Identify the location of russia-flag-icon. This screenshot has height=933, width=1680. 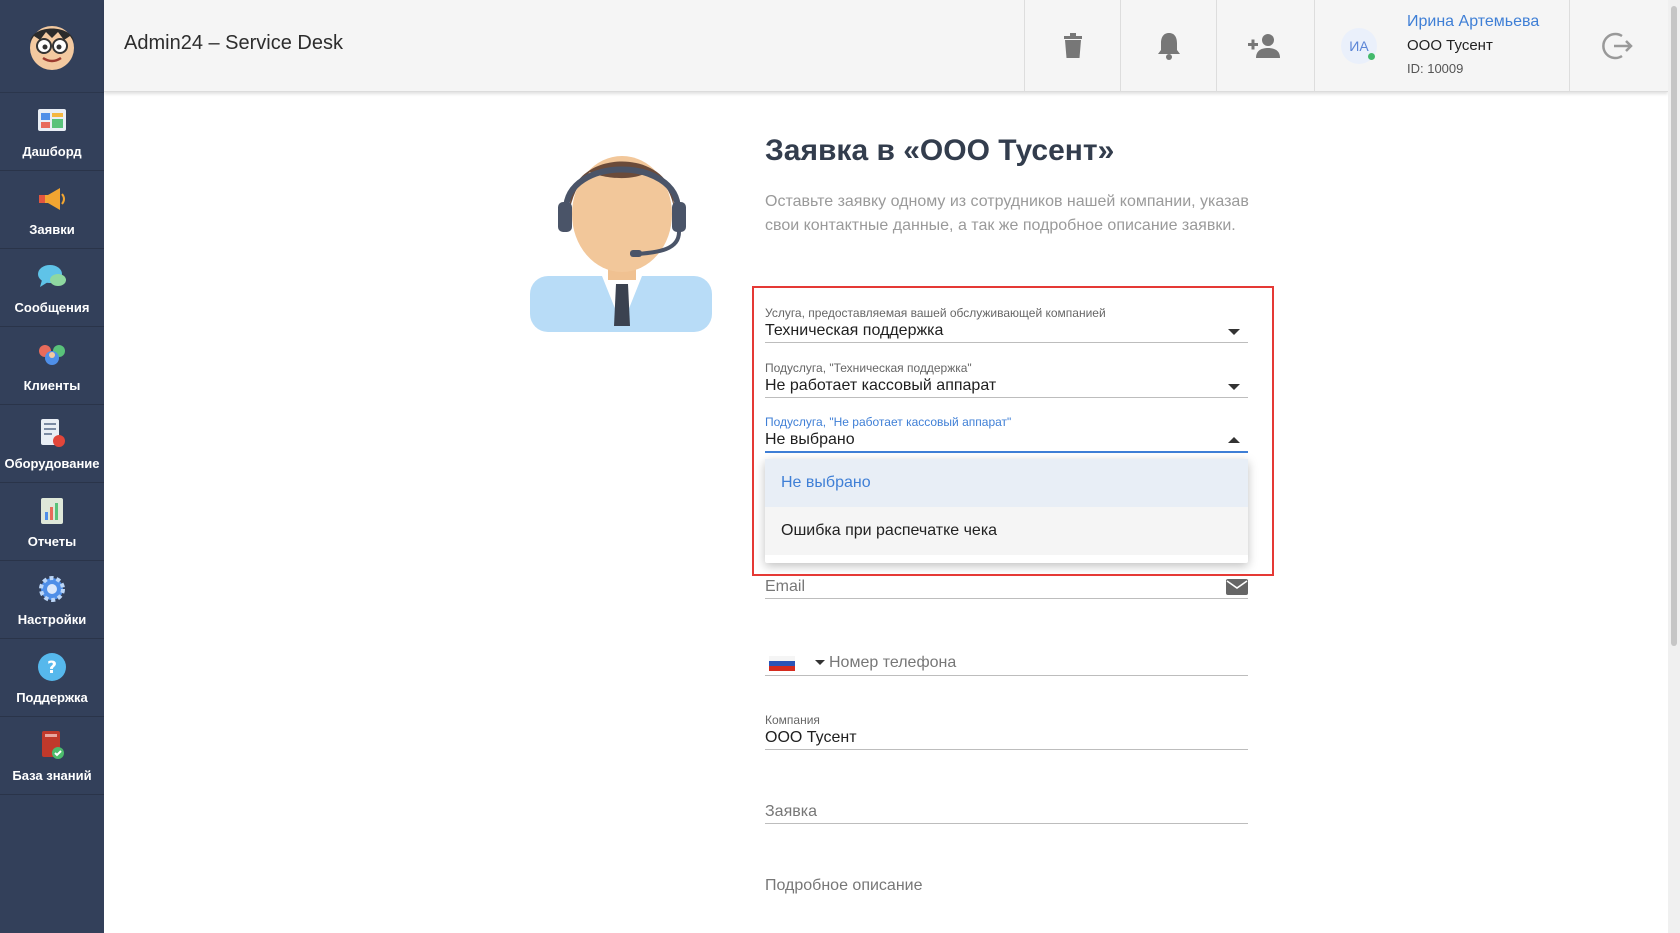
(782, 663).